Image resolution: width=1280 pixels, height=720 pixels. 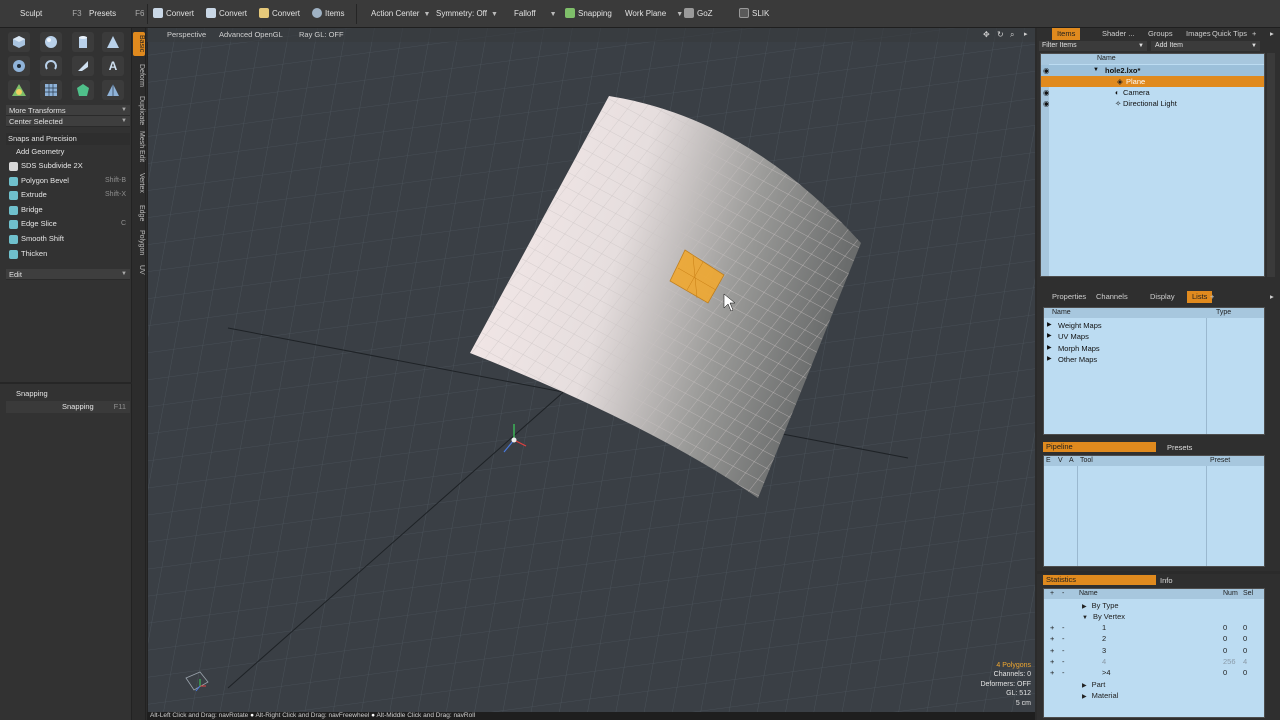 I want to click on add-column-icon: +, so click(x=1052, y=594).